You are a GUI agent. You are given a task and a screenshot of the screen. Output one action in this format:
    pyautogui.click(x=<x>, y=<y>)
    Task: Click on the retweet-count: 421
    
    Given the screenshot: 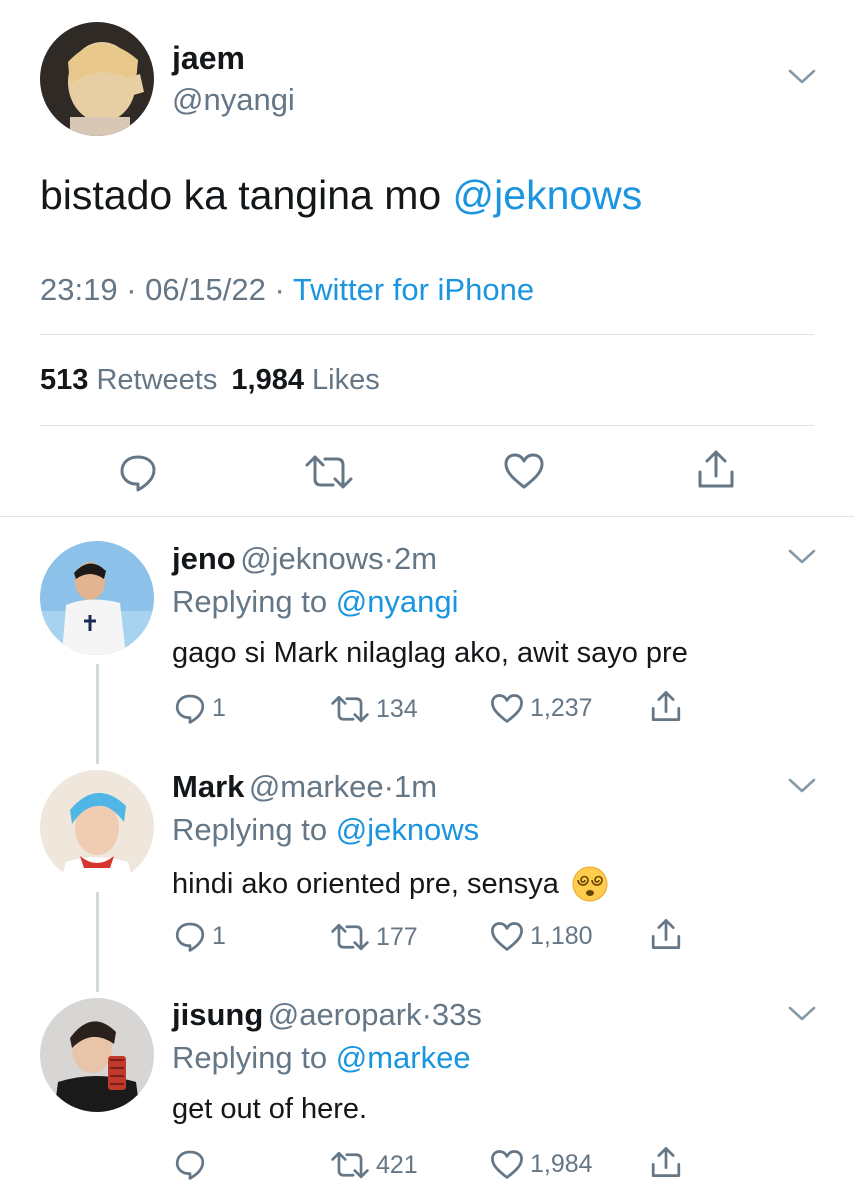 What is the action you would take?
    pyautogui.click(x=397, y=1164)
    